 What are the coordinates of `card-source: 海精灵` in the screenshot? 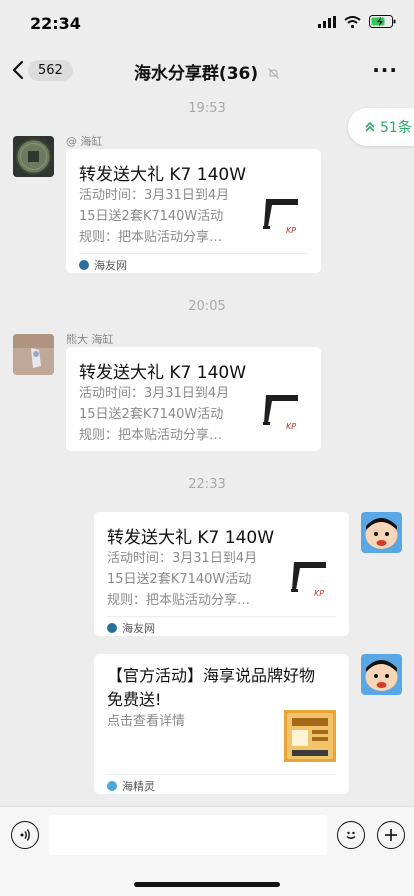 It's located at (131, 786).